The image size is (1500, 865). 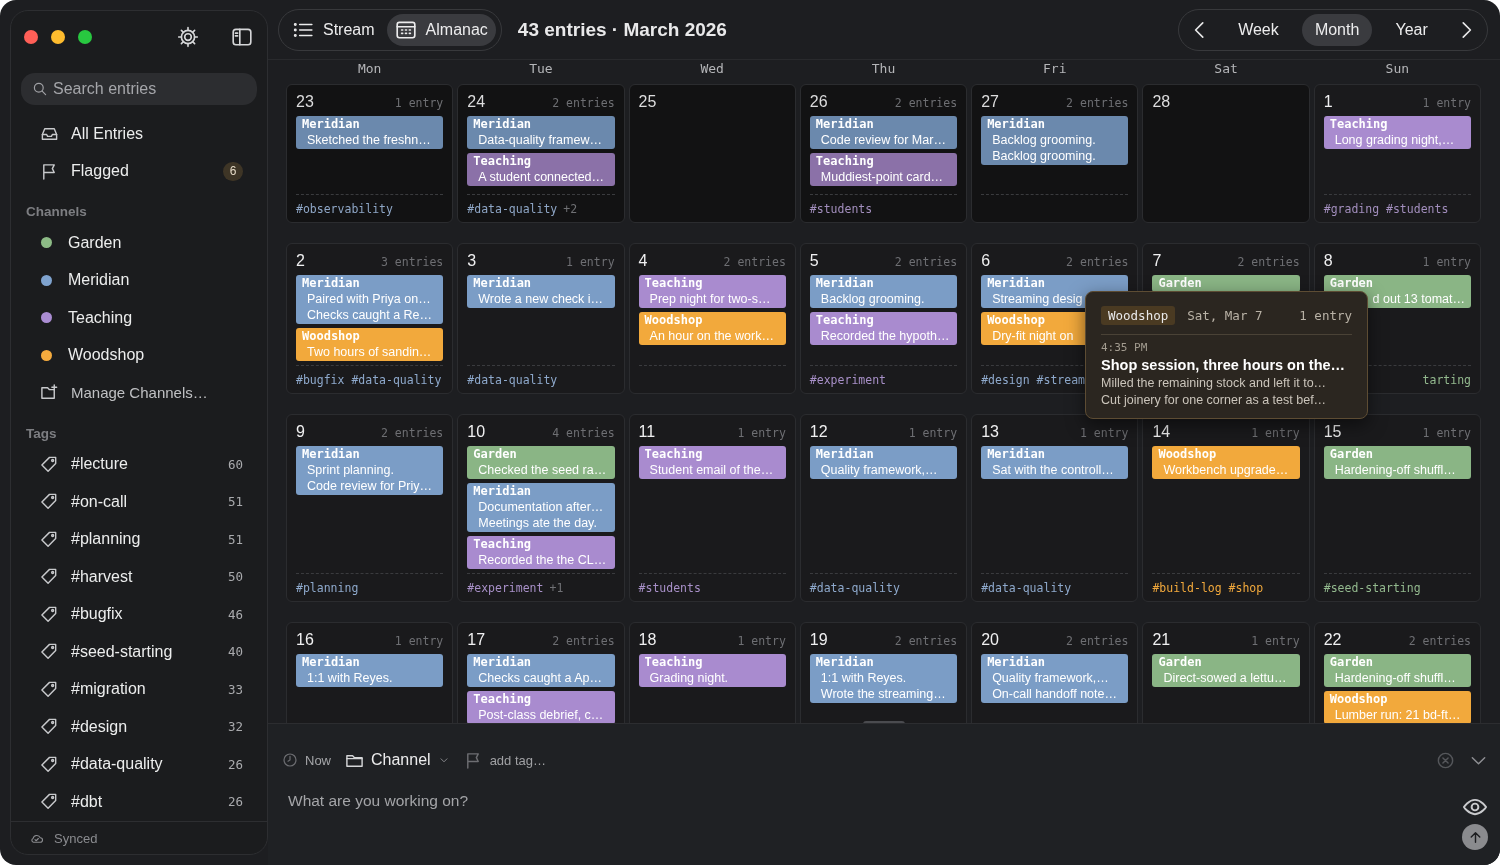 What do you see at coordinates (1358, 699) in the screenshot?
I see `channel-label: Woodshop` at bounding box center [1358, 699].